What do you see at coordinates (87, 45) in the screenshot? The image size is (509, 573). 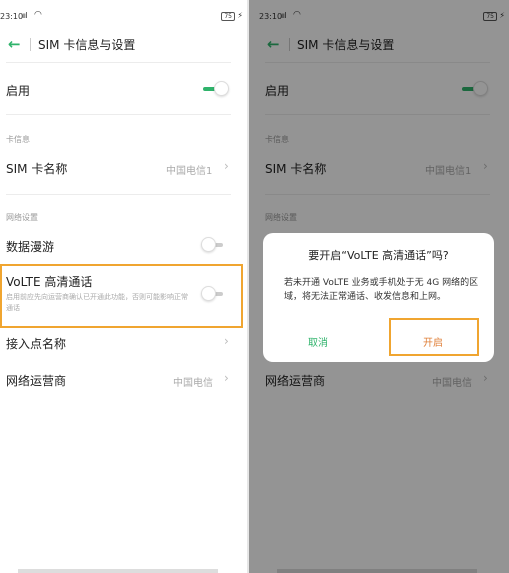 I see `page-title: SIM 卡信息与设置` at bounding box center [87, 45].